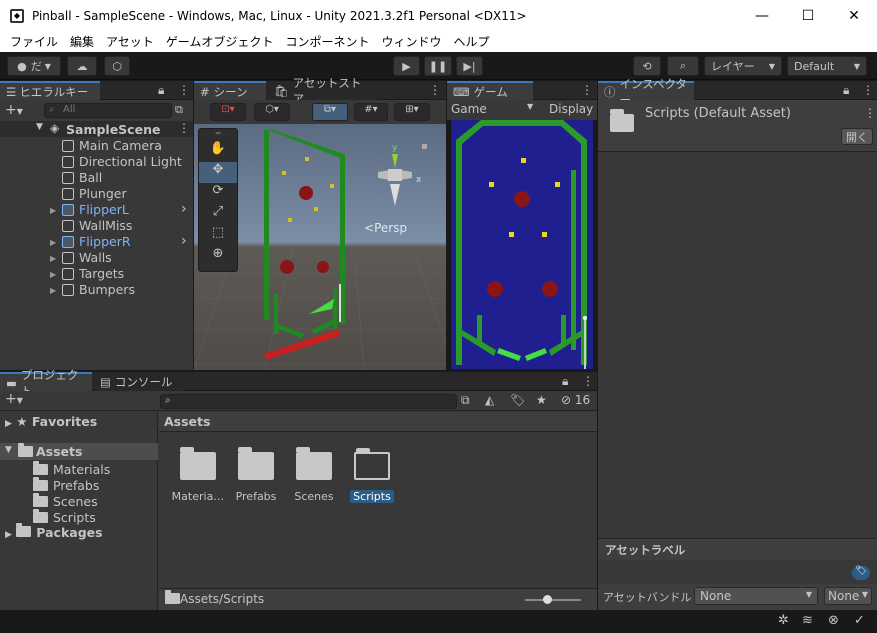  What do you see at coordinates (54, 531) in the screenshot?
I see `tree-packages: ▶ Packages` at bounding box center [54, 531].